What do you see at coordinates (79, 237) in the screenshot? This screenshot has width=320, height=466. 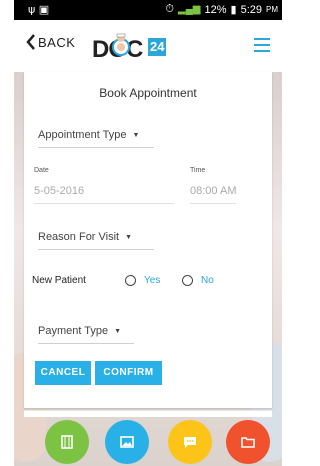 I see `reason-label: Reason For Visit` at bounding box center [79, 237].